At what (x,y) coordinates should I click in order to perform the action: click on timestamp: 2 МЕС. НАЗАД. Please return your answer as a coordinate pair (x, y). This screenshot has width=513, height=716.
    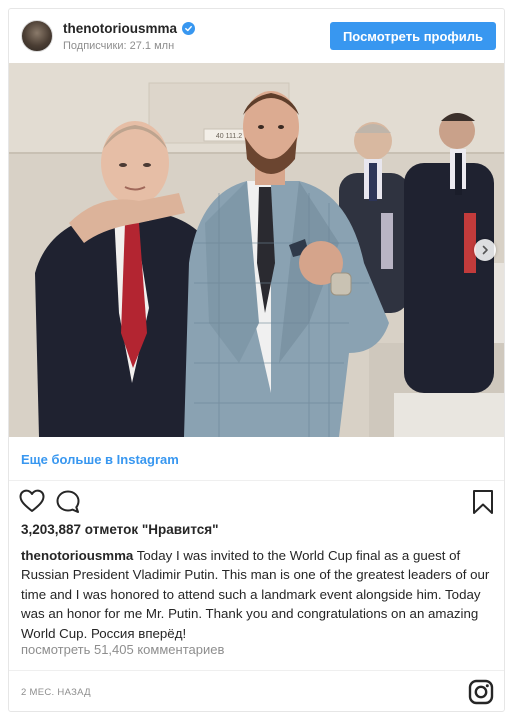
    Looking at the image, I should click on (56, 692).